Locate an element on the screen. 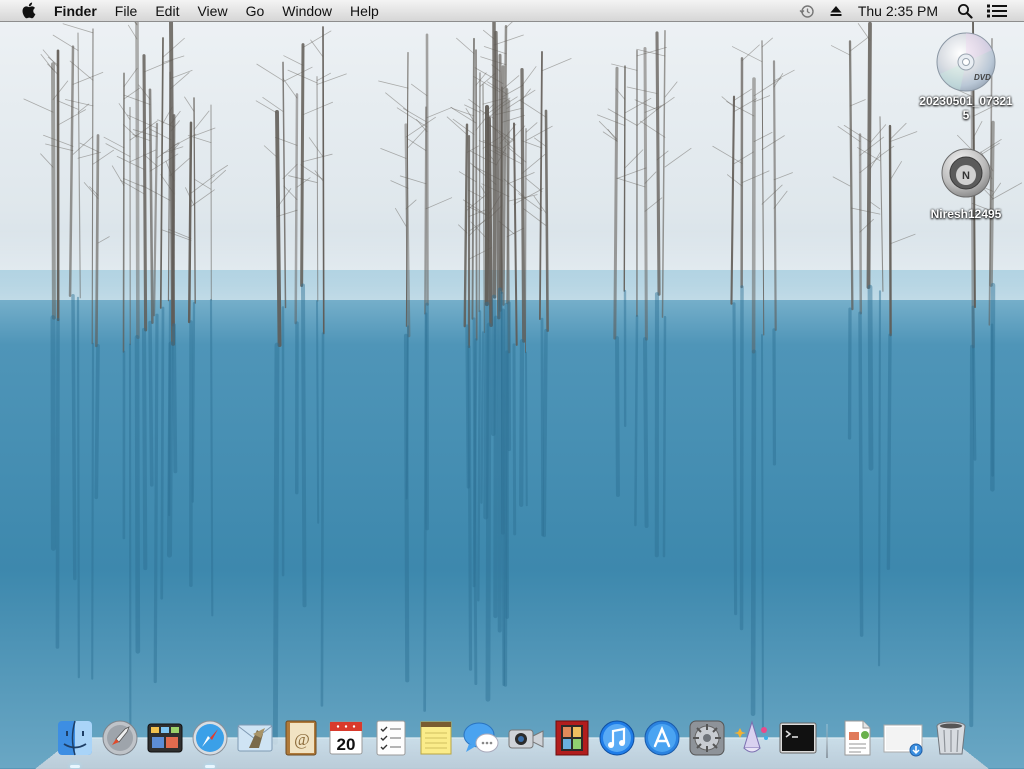  dock-photo-booth is located at coordinates (572, 738).